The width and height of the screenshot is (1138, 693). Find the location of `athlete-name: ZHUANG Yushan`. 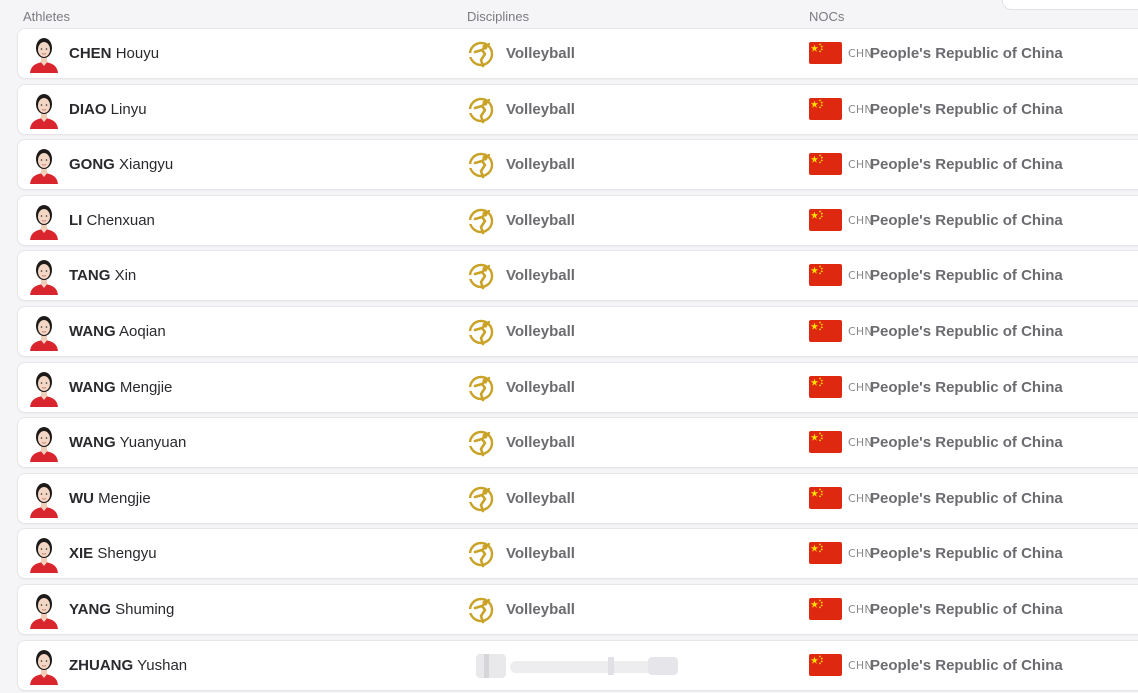

athlete-name: ZHUANG Yushan is located at coordinates (128, 665).